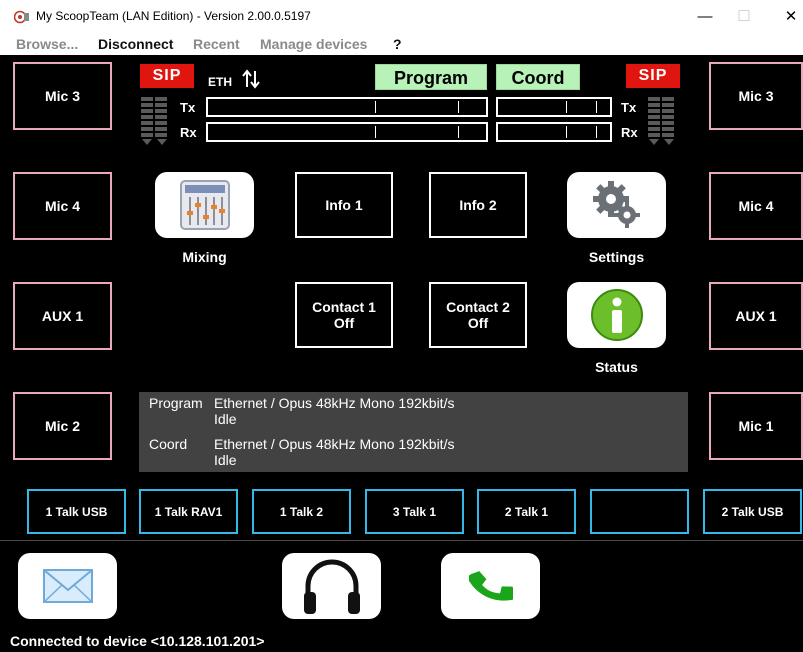 This screenshot has height=652, width=803. Describe the element at coordinates (188, 107) in the screenshot. I see `tx-left-label: Tx` at that location.